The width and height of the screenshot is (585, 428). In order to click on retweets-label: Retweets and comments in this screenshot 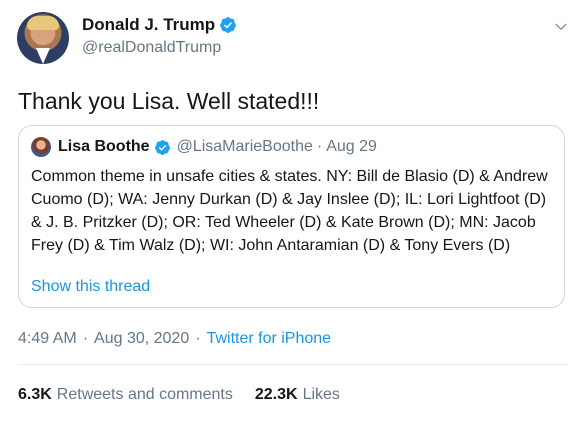, I will do `click(144, 394)`.